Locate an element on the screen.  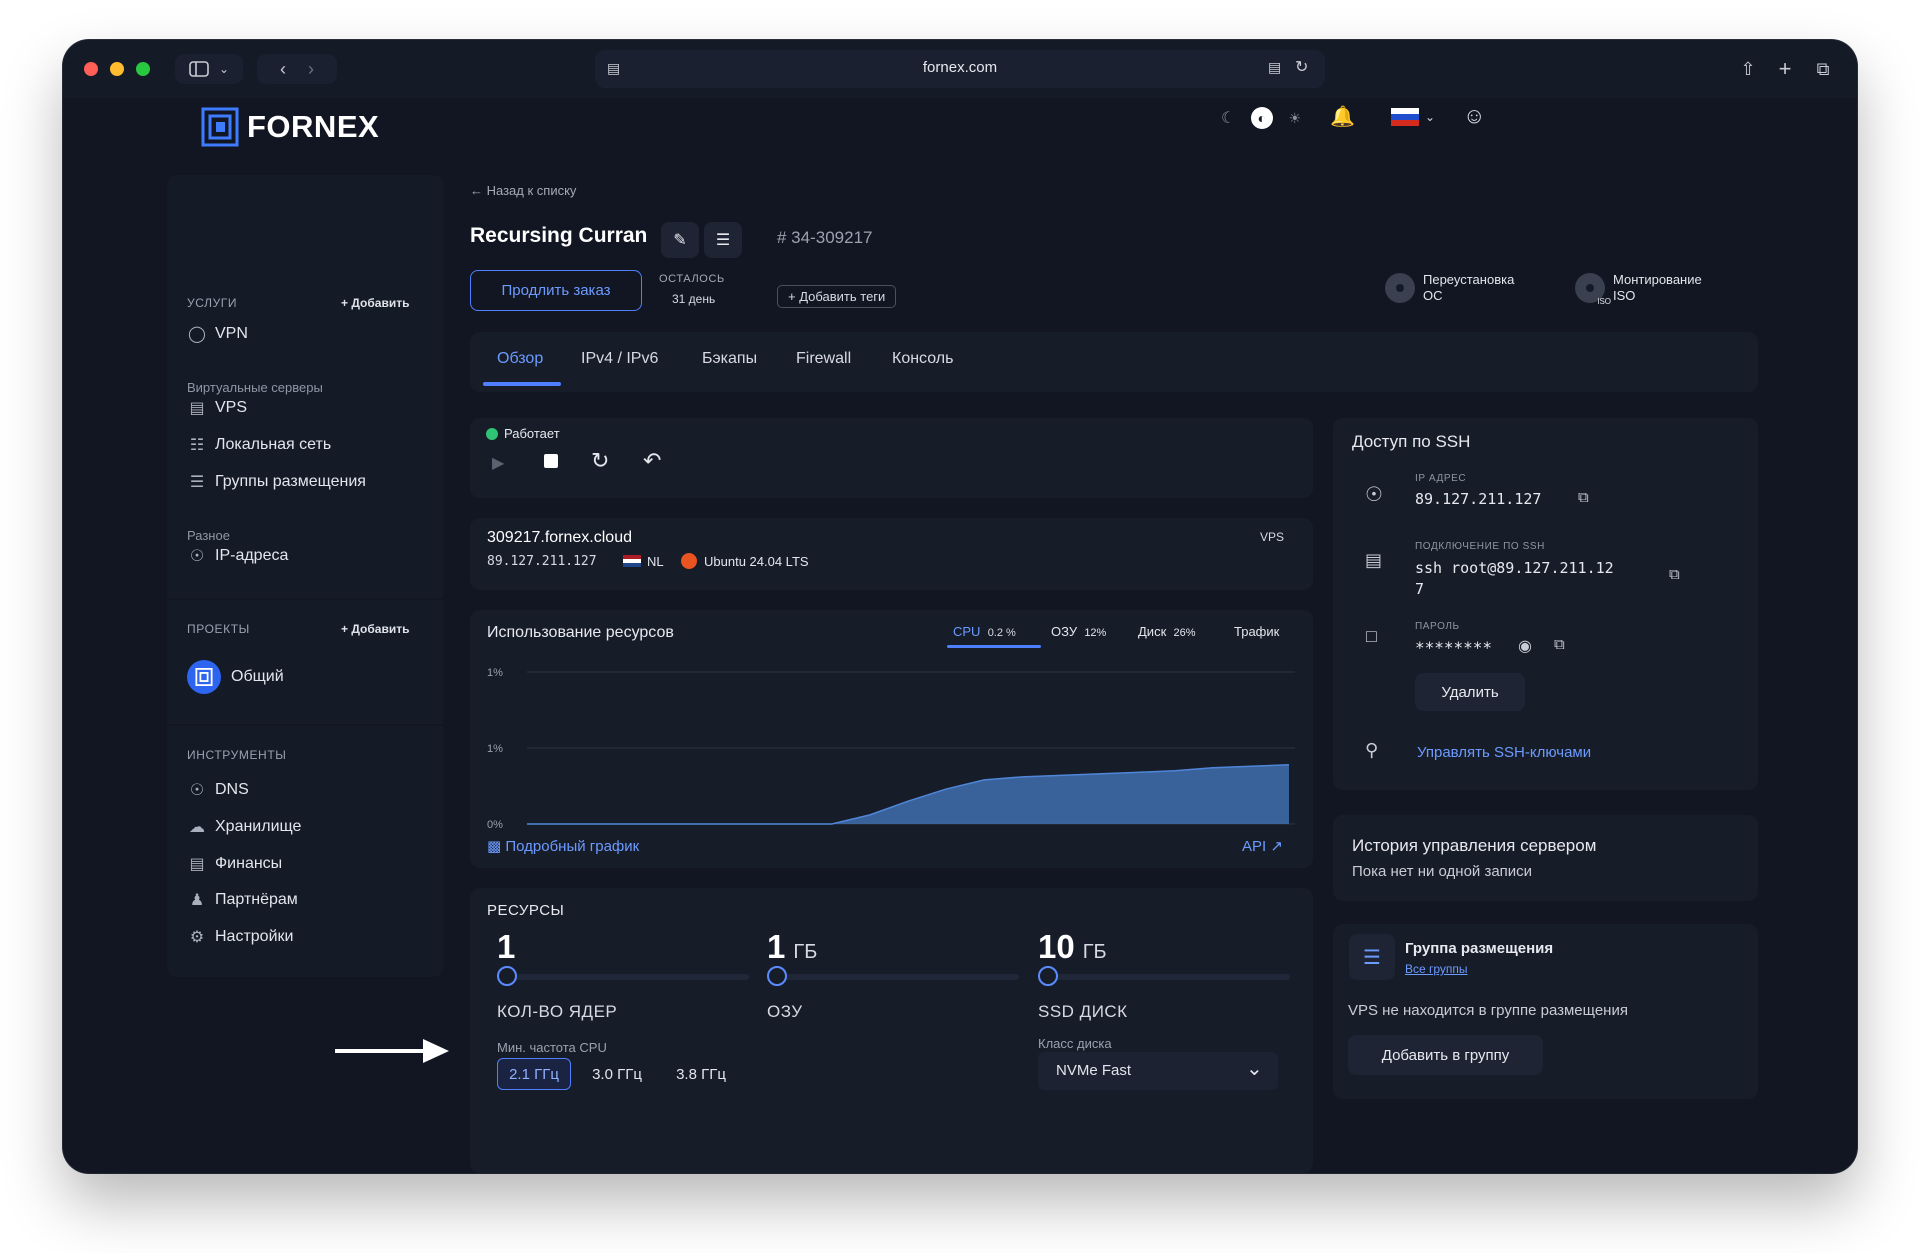
list-button: ☰ is located at coordinates (723, 240).